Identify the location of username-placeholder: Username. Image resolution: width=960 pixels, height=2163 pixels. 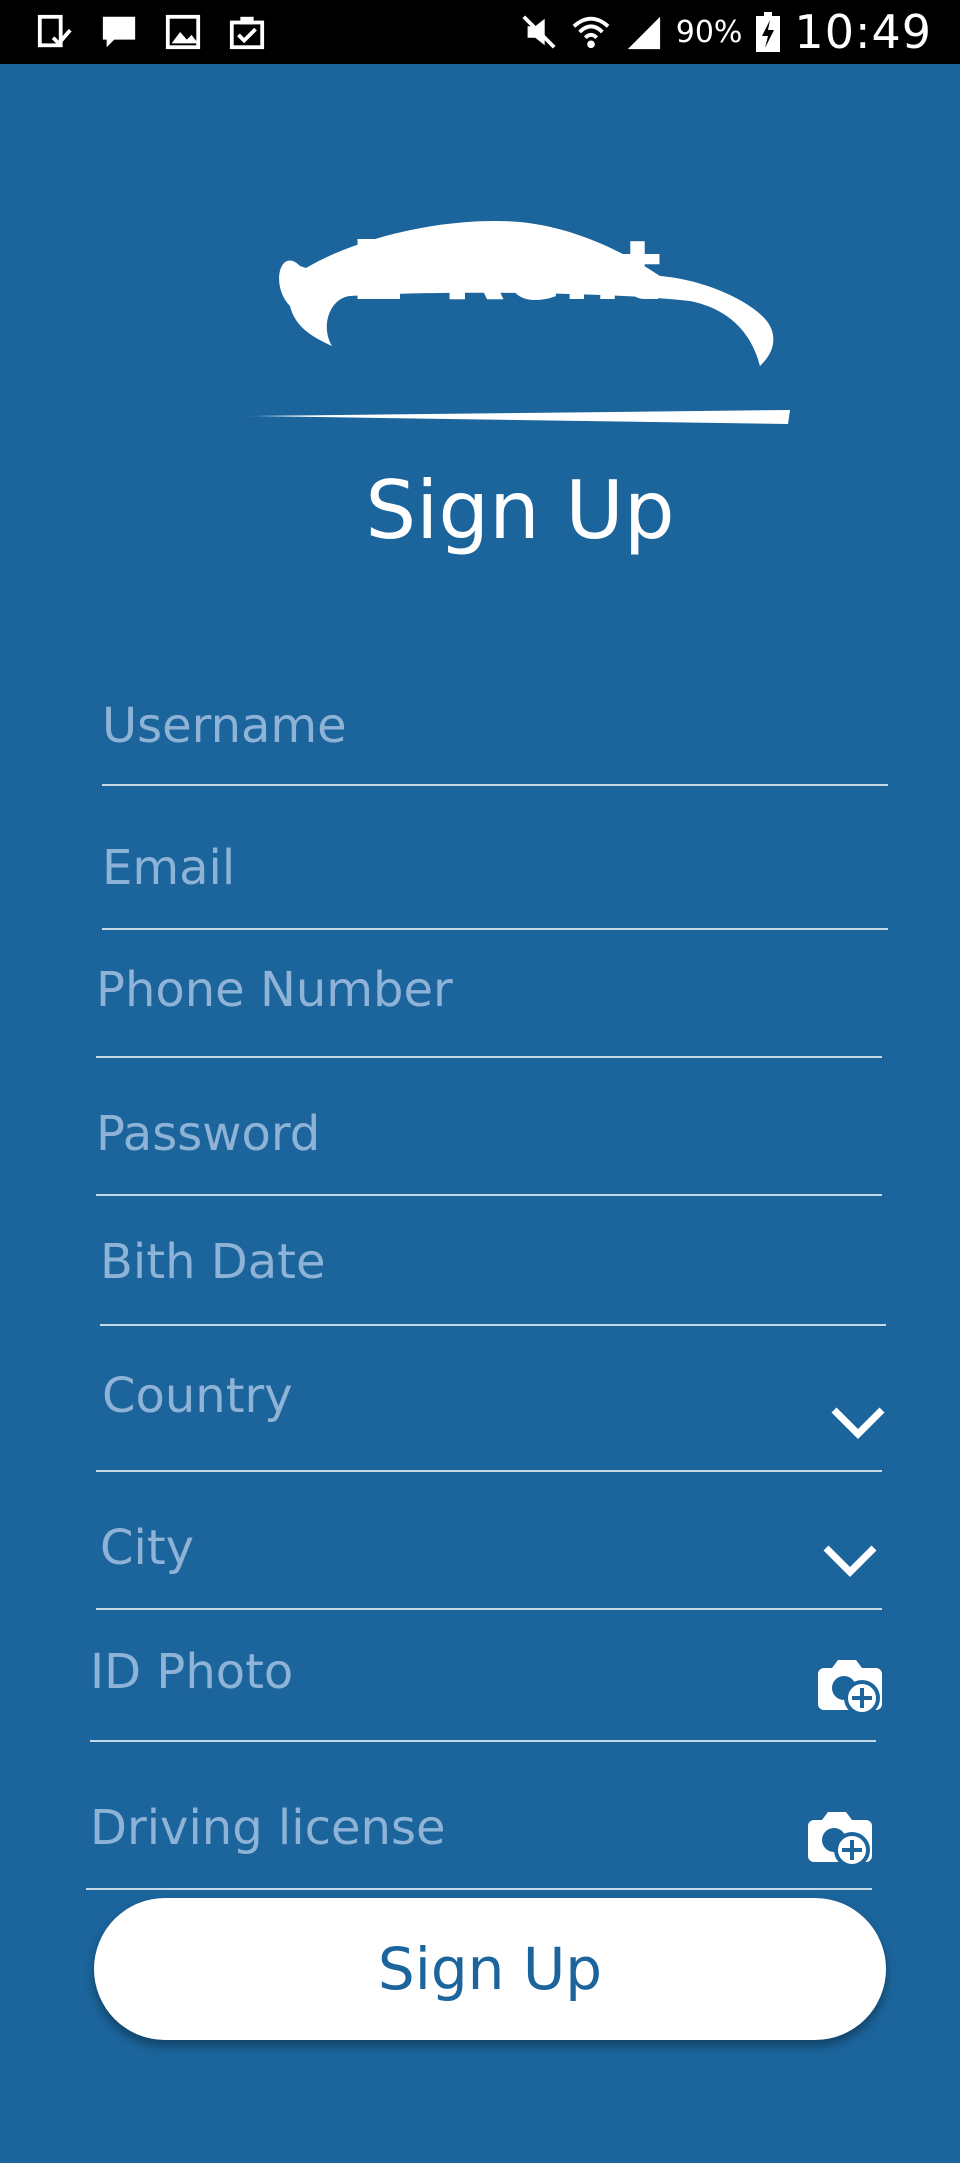
(224, 726).